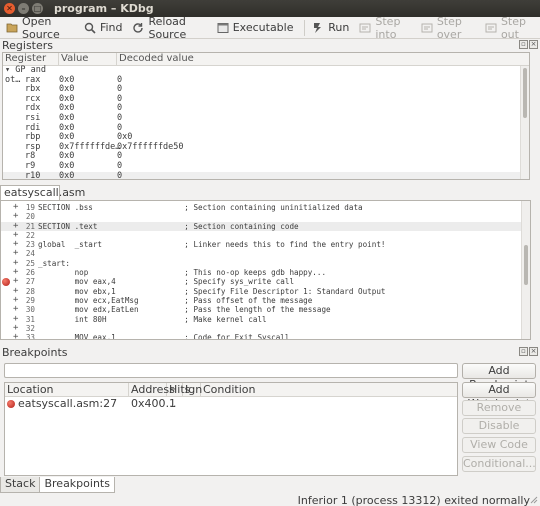  What do you see at coordinates (20, 485) in the screenshot?
I see `tab-stack: Stack` at bounding box center [20, 485].